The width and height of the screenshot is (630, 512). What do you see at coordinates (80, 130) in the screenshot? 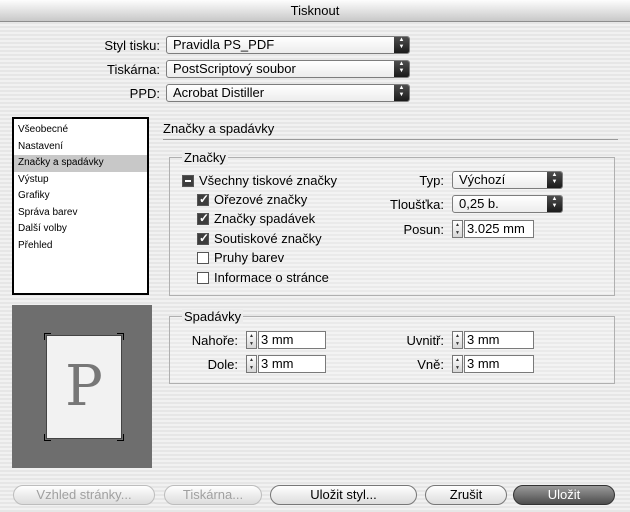
I see `sidebar-item-general: Všeobecné` at bounding box center [80, 130].